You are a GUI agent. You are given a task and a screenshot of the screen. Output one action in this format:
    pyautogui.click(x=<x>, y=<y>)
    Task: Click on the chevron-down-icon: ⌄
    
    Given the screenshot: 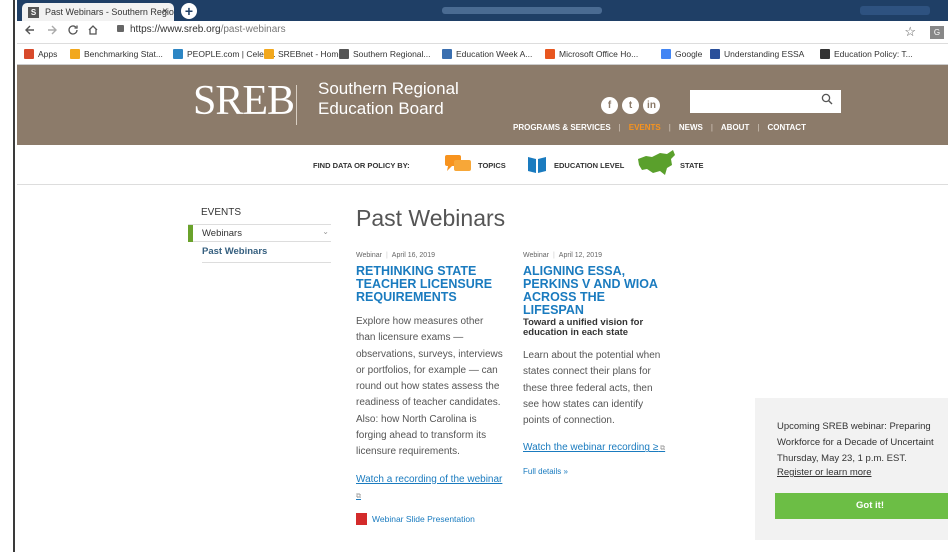 What is the action you would take?
    pyautogui.click(x=325, y=231)
    